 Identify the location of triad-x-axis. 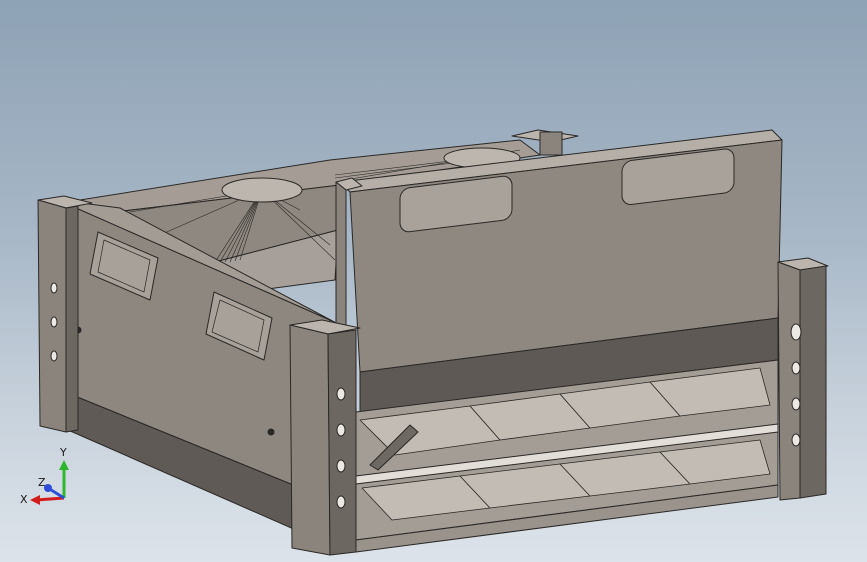
(50, 499).